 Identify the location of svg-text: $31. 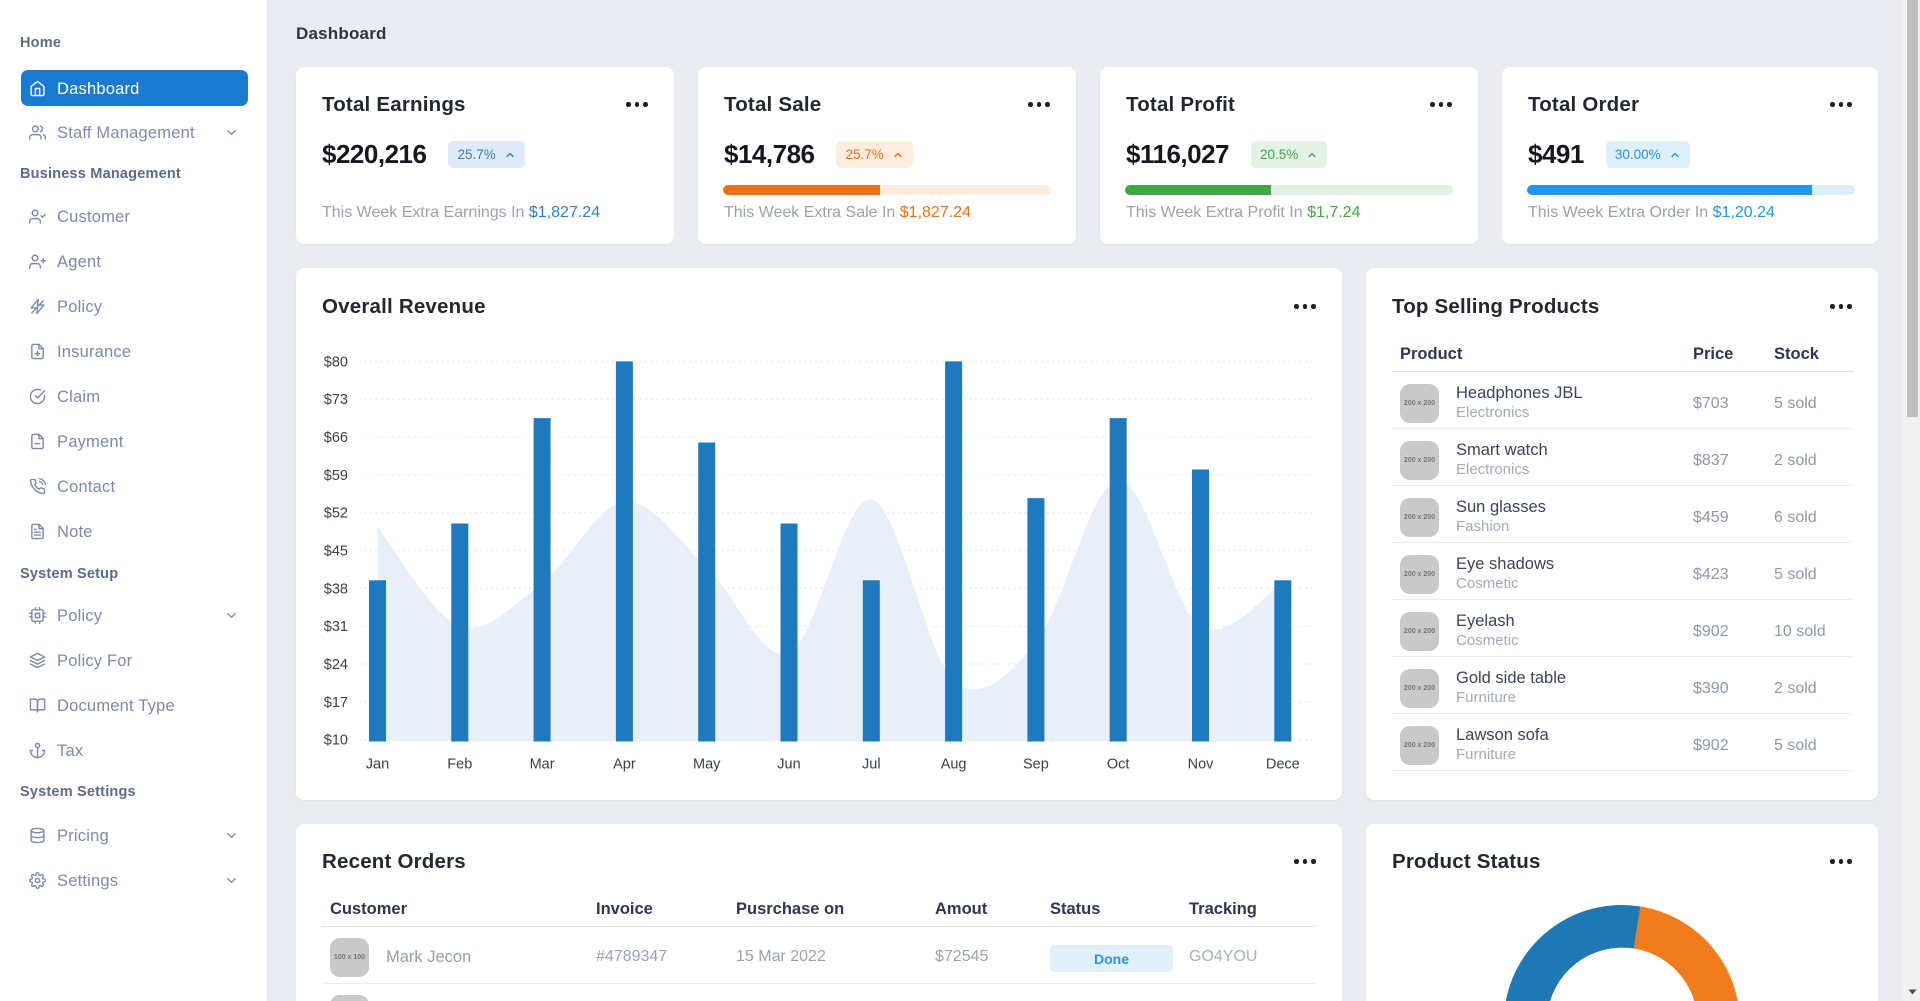
(336, 627).